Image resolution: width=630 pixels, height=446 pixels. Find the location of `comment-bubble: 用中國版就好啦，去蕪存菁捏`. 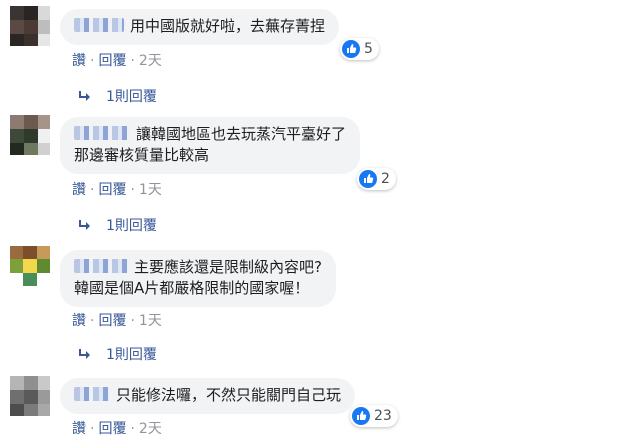

comment-bubble: 用中國版就好啦，去蕪存菁捏 is located at coordinates (200, 27).